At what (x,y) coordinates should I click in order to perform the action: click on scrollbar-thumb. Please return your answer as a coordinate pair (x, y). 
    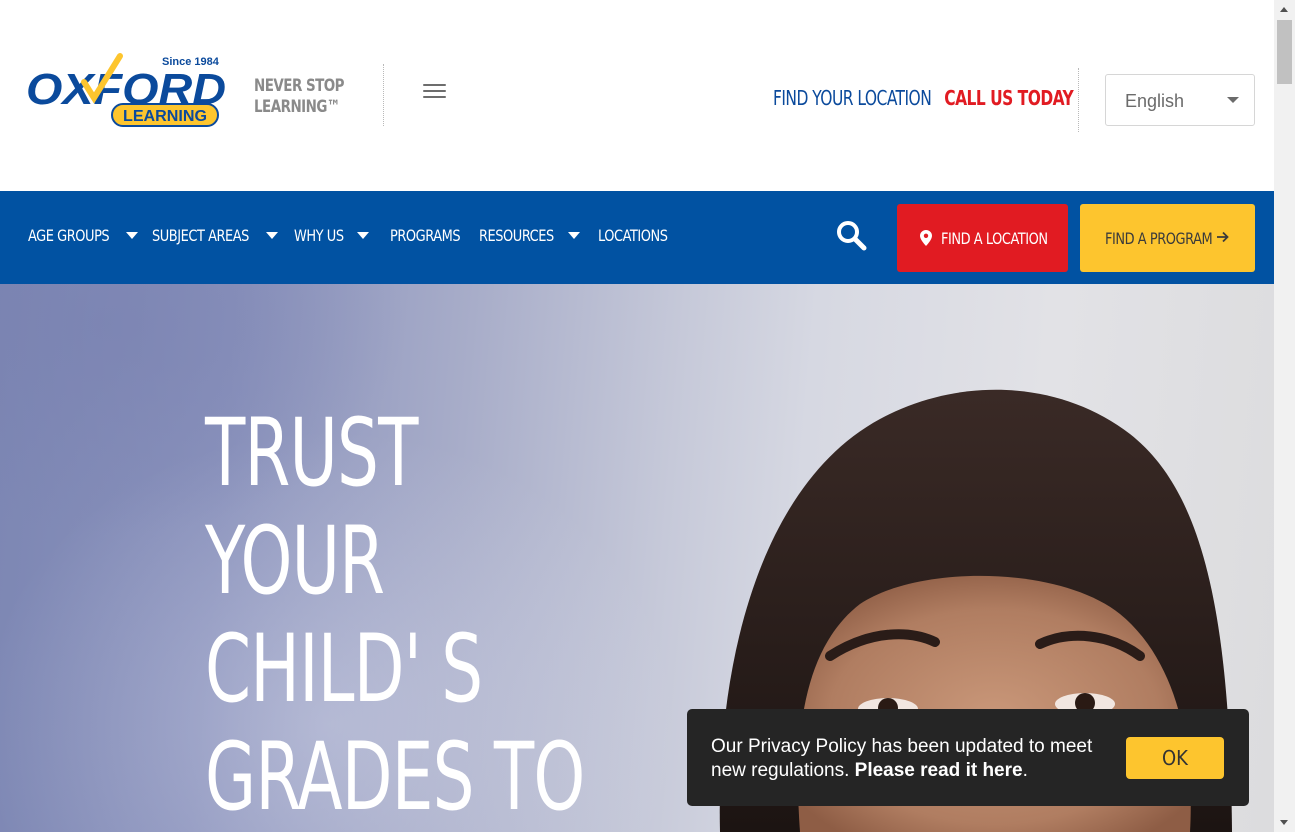
    Looking at the image, I should click on (1284, 52).